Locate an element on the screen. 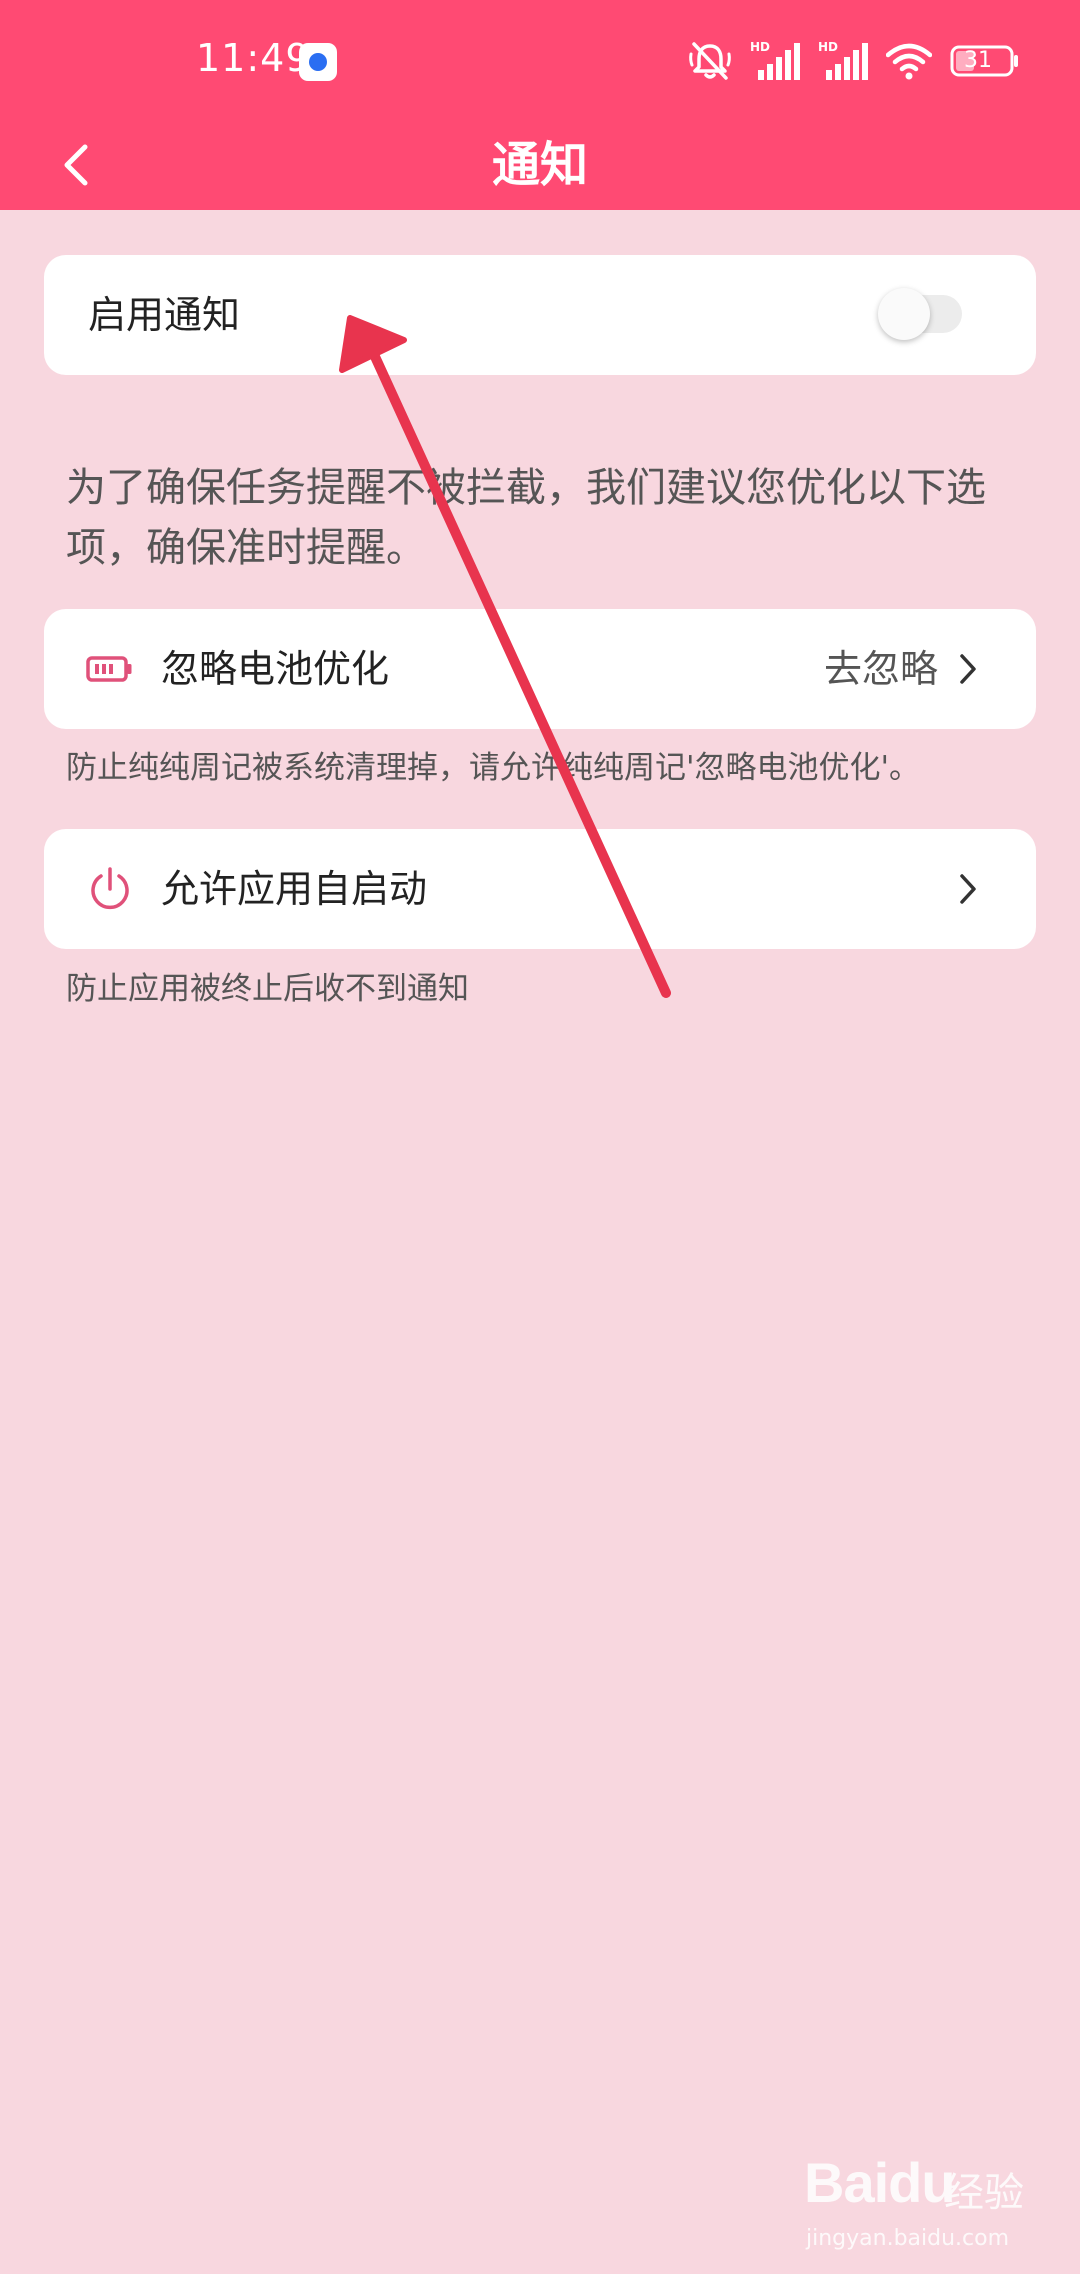  battery-level: 31 is located at coordinates (978, 60).